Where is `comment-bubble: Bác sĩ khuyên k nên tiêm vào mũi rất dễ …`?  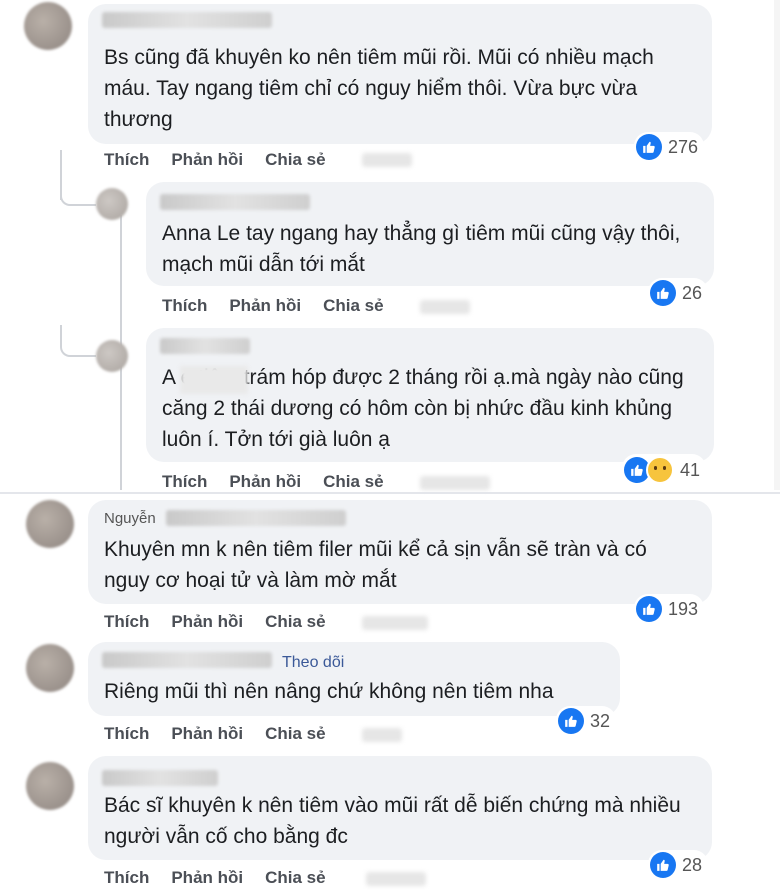
comment-bubble: Bác sĩ khuyên k nên tiêm vào mũi rất dễ … is located at coordinates (400, 808).